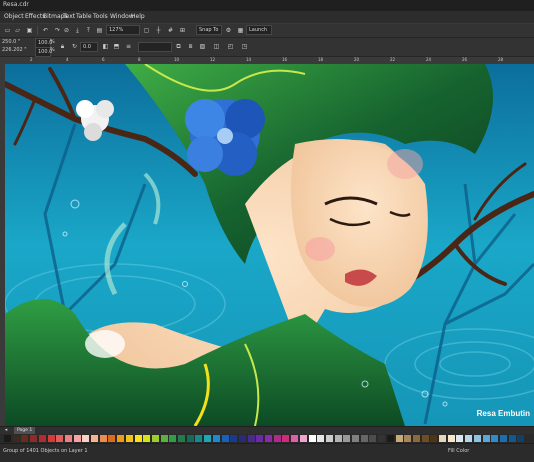 The height and width of the screenshot is (462, 534). I want to click on menu-help: Help, so click(138, 16).